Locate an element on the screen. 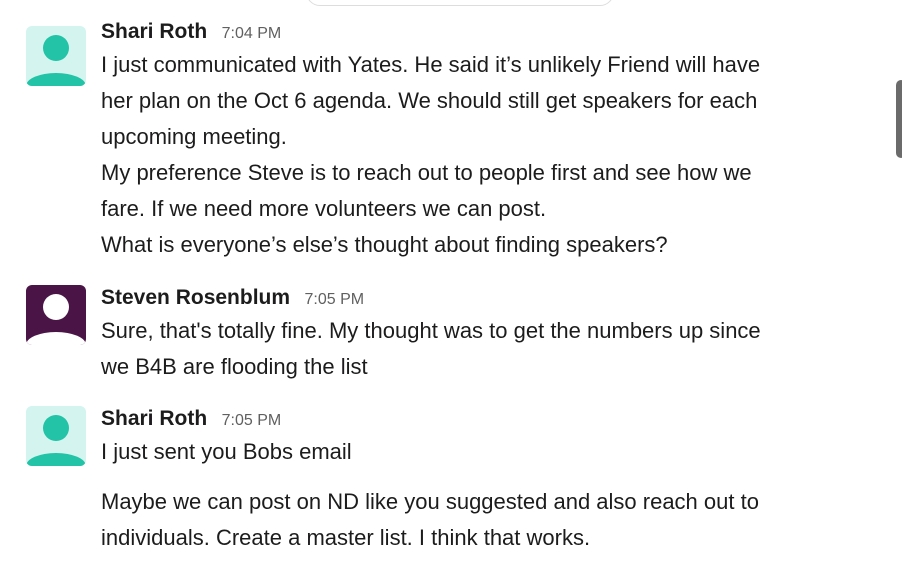 The width and height of the screenshot is (902, 577). sender-name: Steven Rosenblum is located at coordinates (195, 297).